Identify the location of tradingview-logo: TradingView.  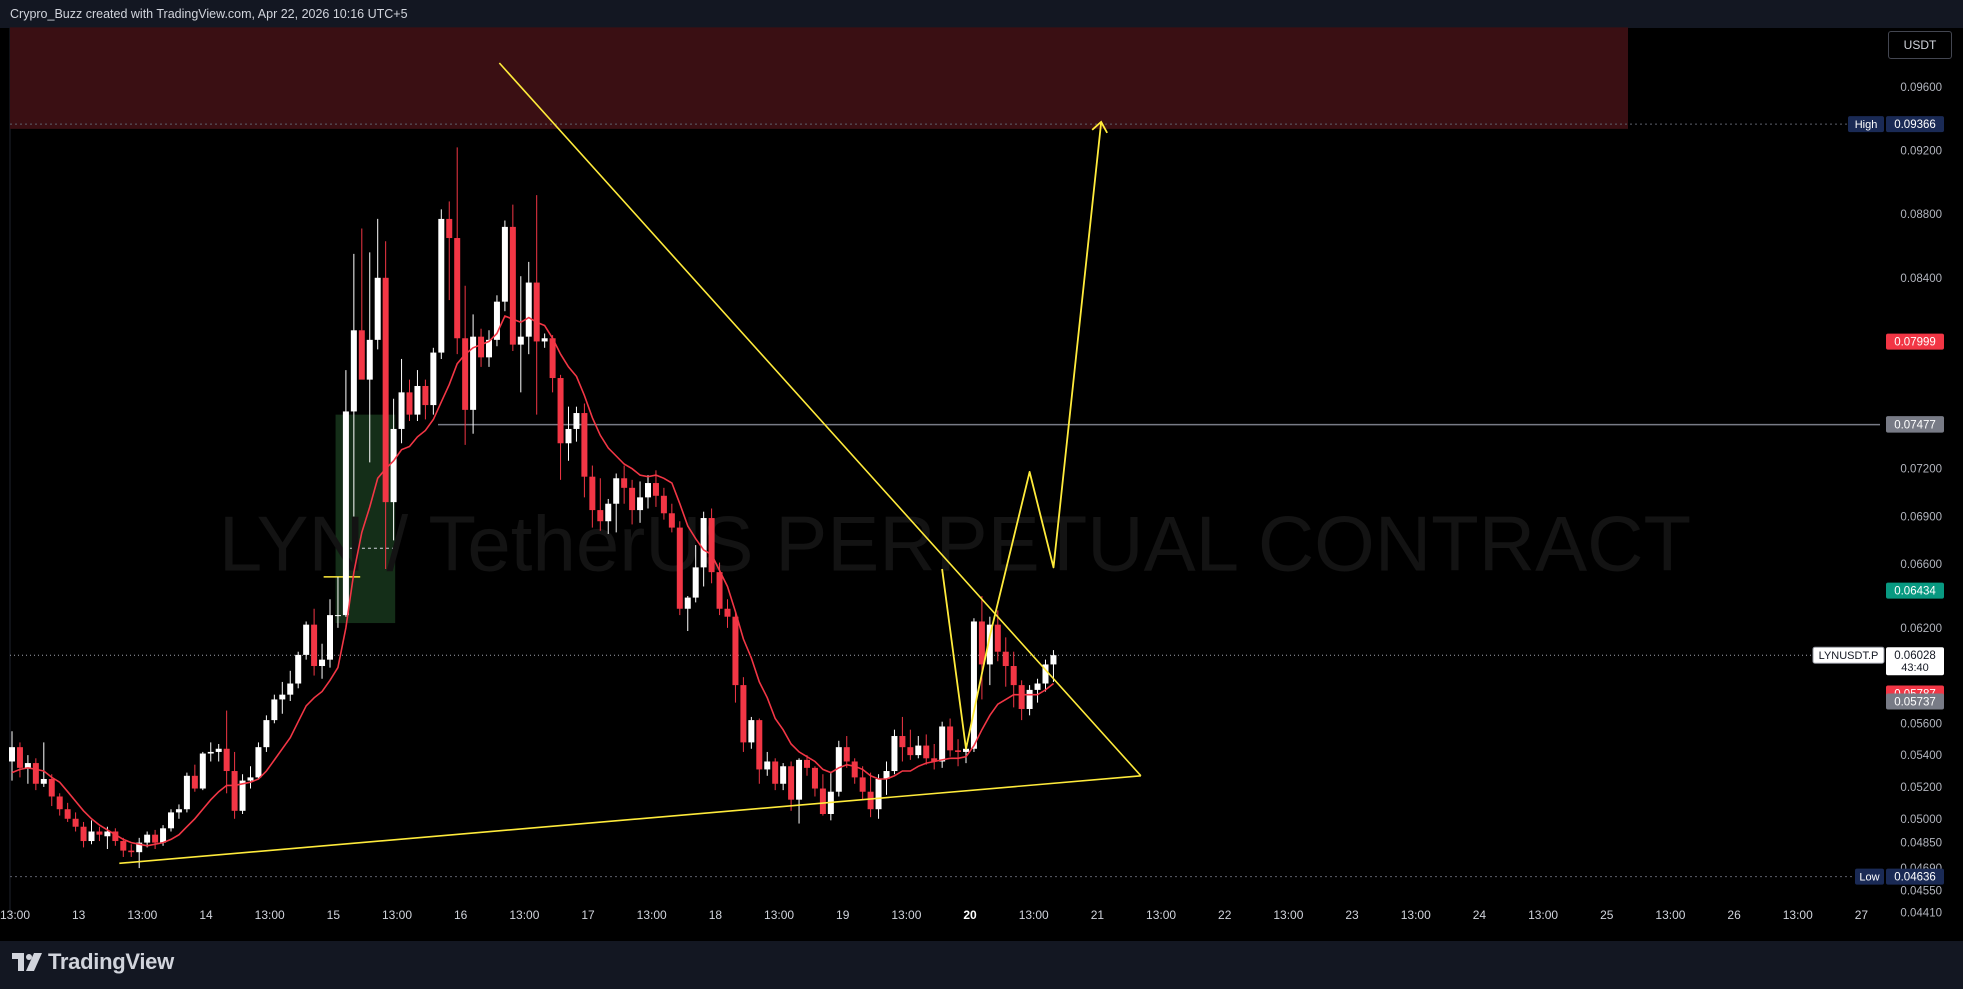
(93, 962).